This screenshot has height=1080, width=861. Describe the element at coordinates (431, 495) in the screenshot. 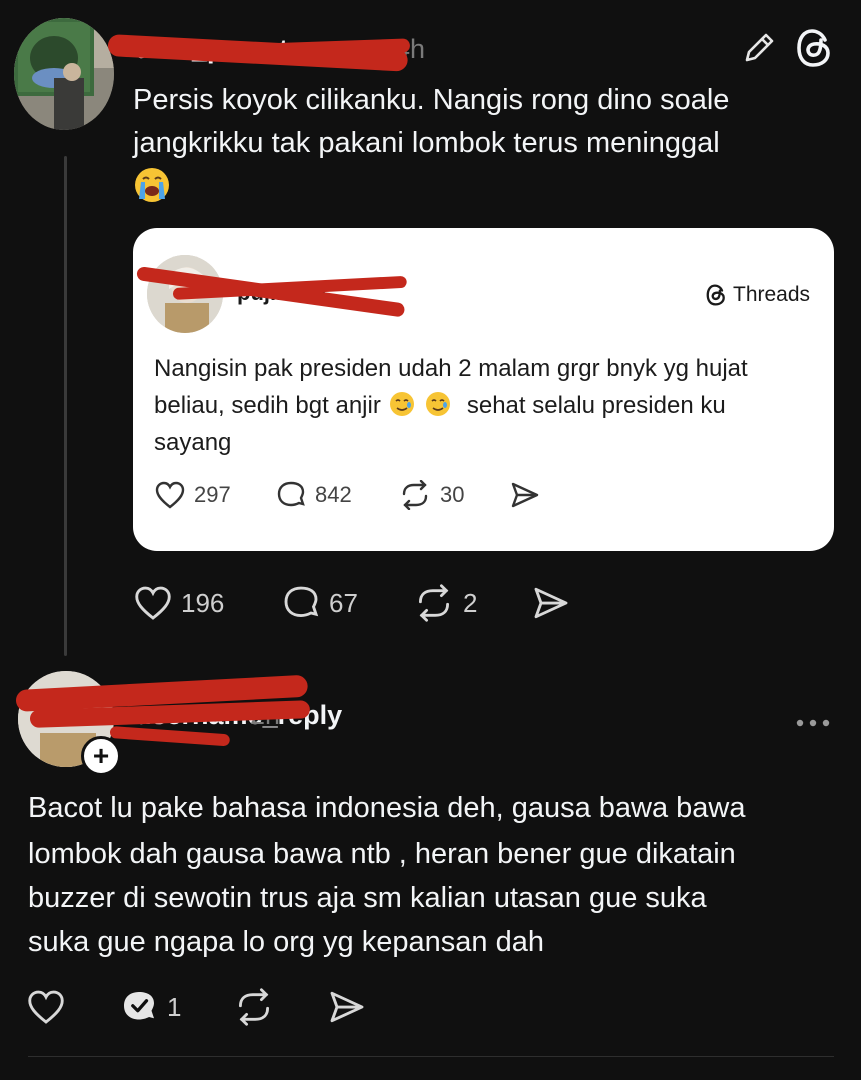

I see `quoted-repost-button: 30` at that location.